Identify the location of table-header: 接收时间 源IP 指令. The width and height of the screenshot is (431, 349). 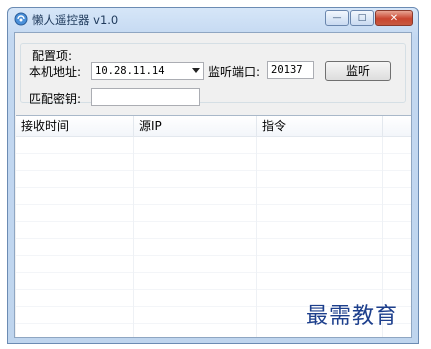
(213, 126).